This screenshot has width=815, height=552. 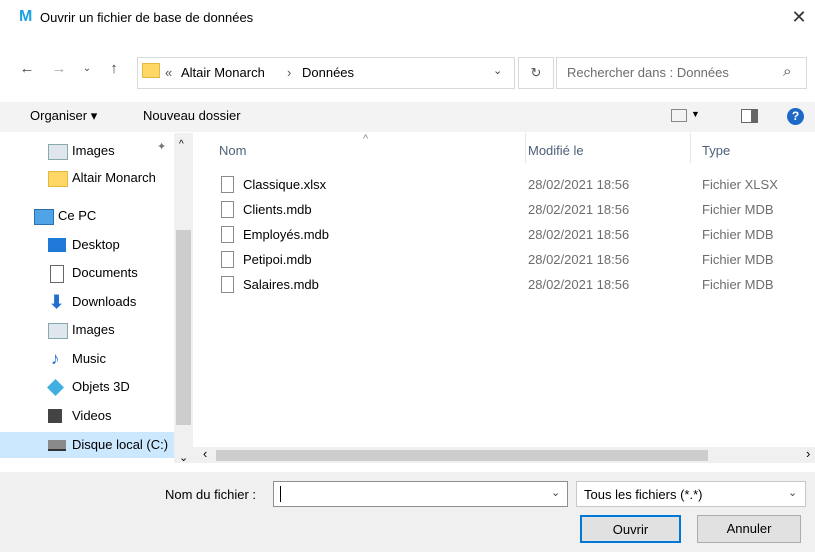 I want to click on filter-dropdown-icon: ⌄, so click(x=792, y=492).